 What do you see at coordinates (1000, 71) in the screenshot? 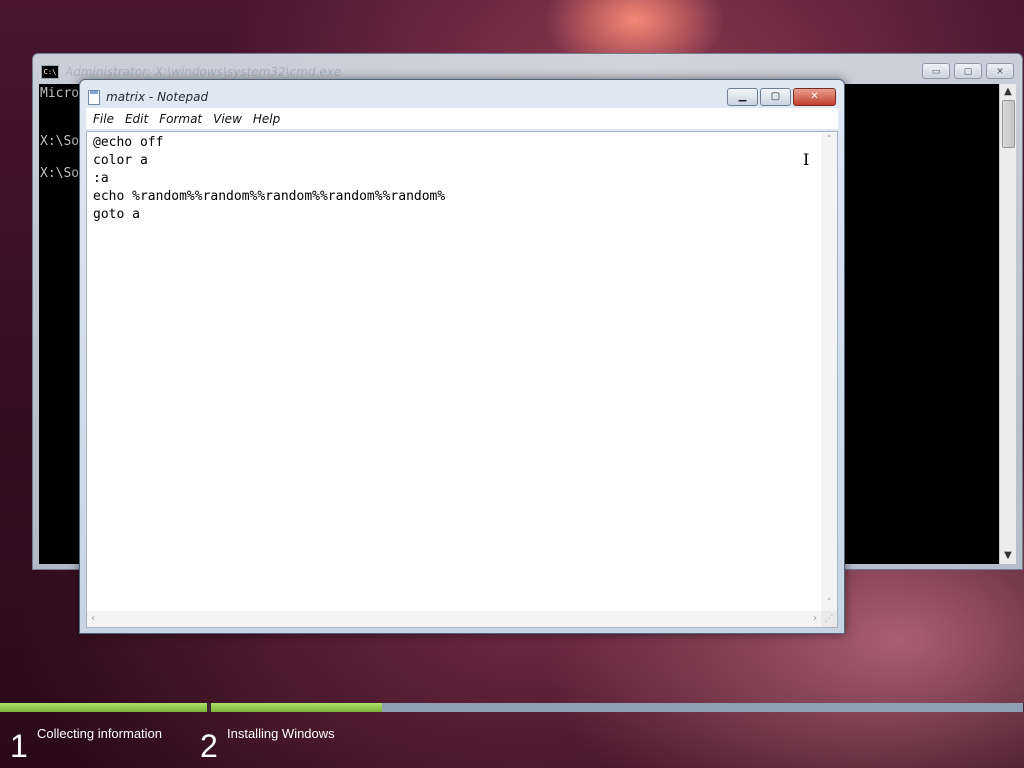
I see `cmd-close-button: ✕` at bounding box center [1000, 71].